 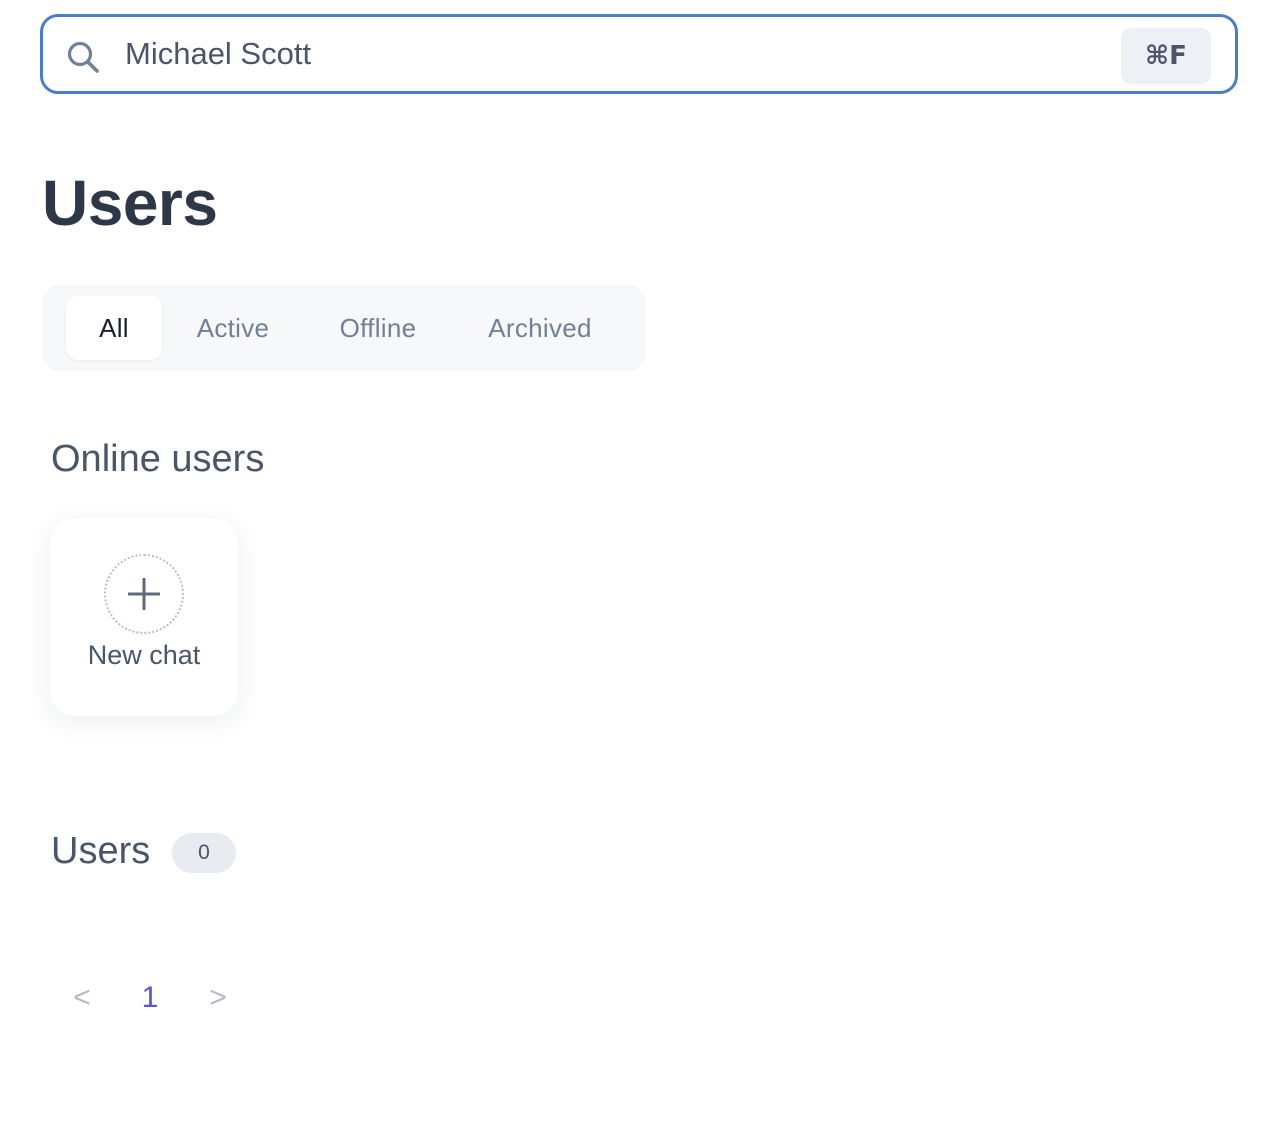 What do you see at coordinates (144, 655) in the screenshot?
I see `new-chat-label: New chat` at bounding box center [144, 655].